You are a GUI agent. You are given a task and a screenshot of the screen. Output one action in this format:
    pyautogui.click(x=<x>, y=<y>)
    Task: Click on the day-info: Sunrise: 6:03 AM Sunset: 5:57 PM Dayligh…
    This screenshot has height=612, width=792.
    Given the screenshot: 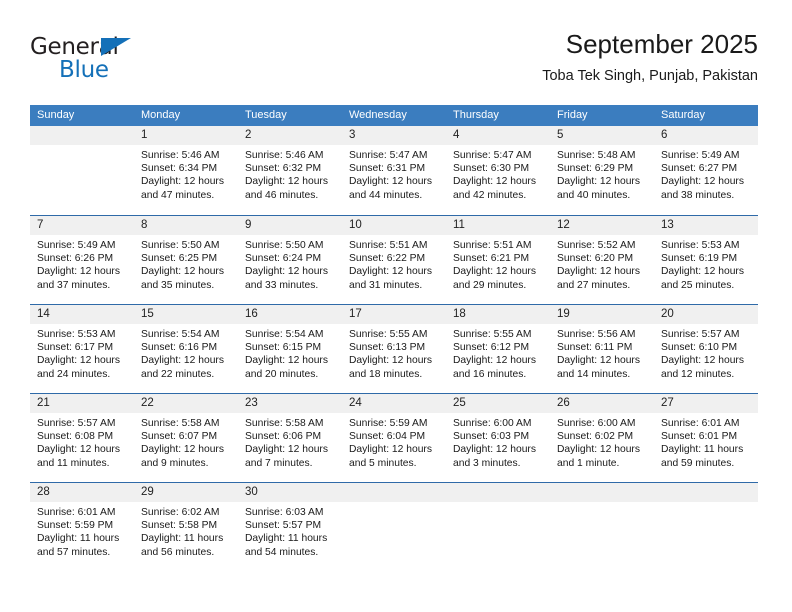 What is the action you would take?
    pyautogui.click(x=290, y=530)
    